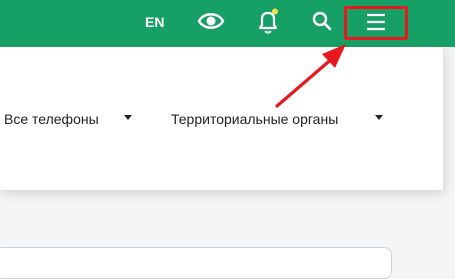  I want to click on nav-territorial-organs: Территориальные органы, so click(254, 119).